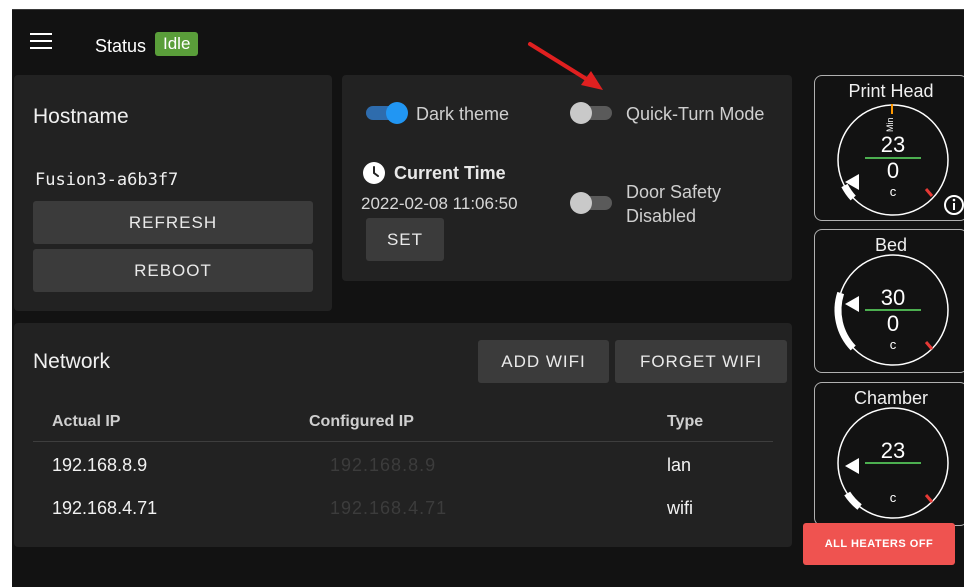 The width and height of the screenshot is (964, 587). Describe the element at coordinates (439, 203) in the screenshot. I see `current-time-value: 2022-02-08 11:06:50` at that location.